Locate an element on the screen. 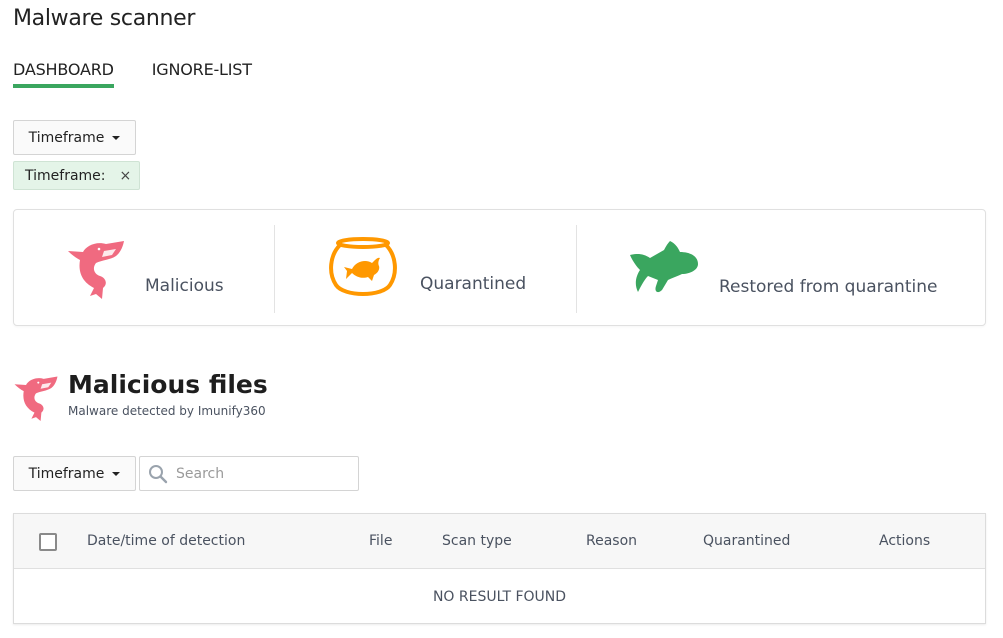  empty-state-message: NO RESULT FOUND is located at coordinates (499, 596).